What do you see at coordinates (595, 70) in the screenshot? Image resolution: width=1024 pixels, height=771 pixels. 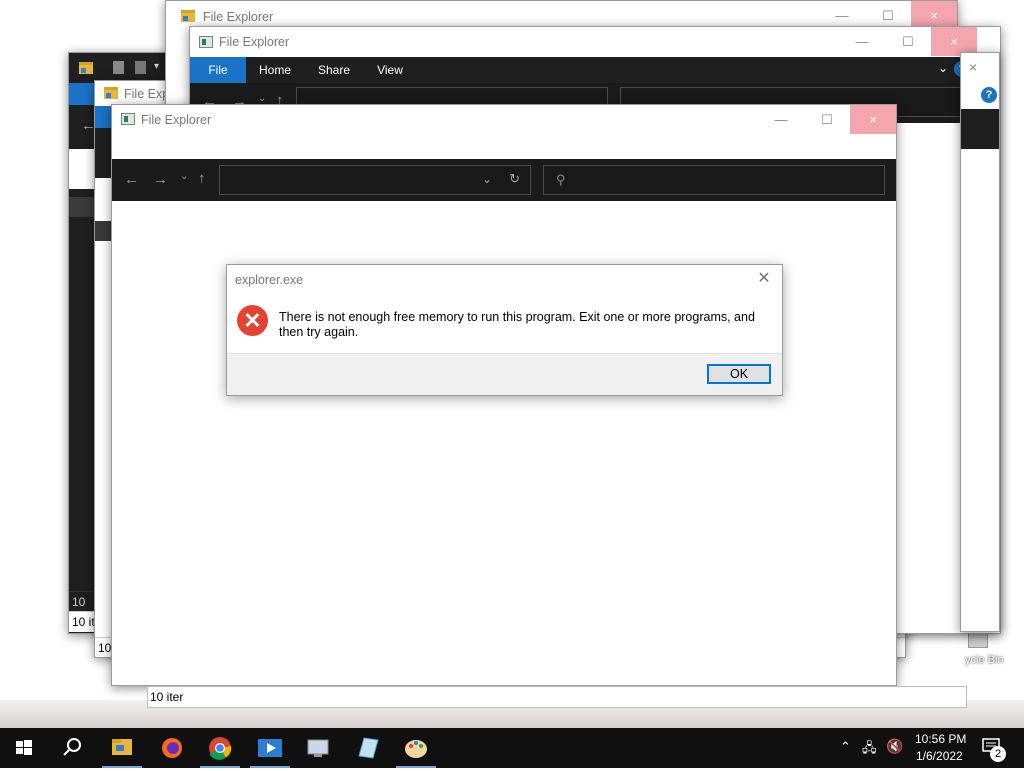 I see `ribbon-tabs: File Home Share View ⌄ ?` at bounding box center [595, 70].